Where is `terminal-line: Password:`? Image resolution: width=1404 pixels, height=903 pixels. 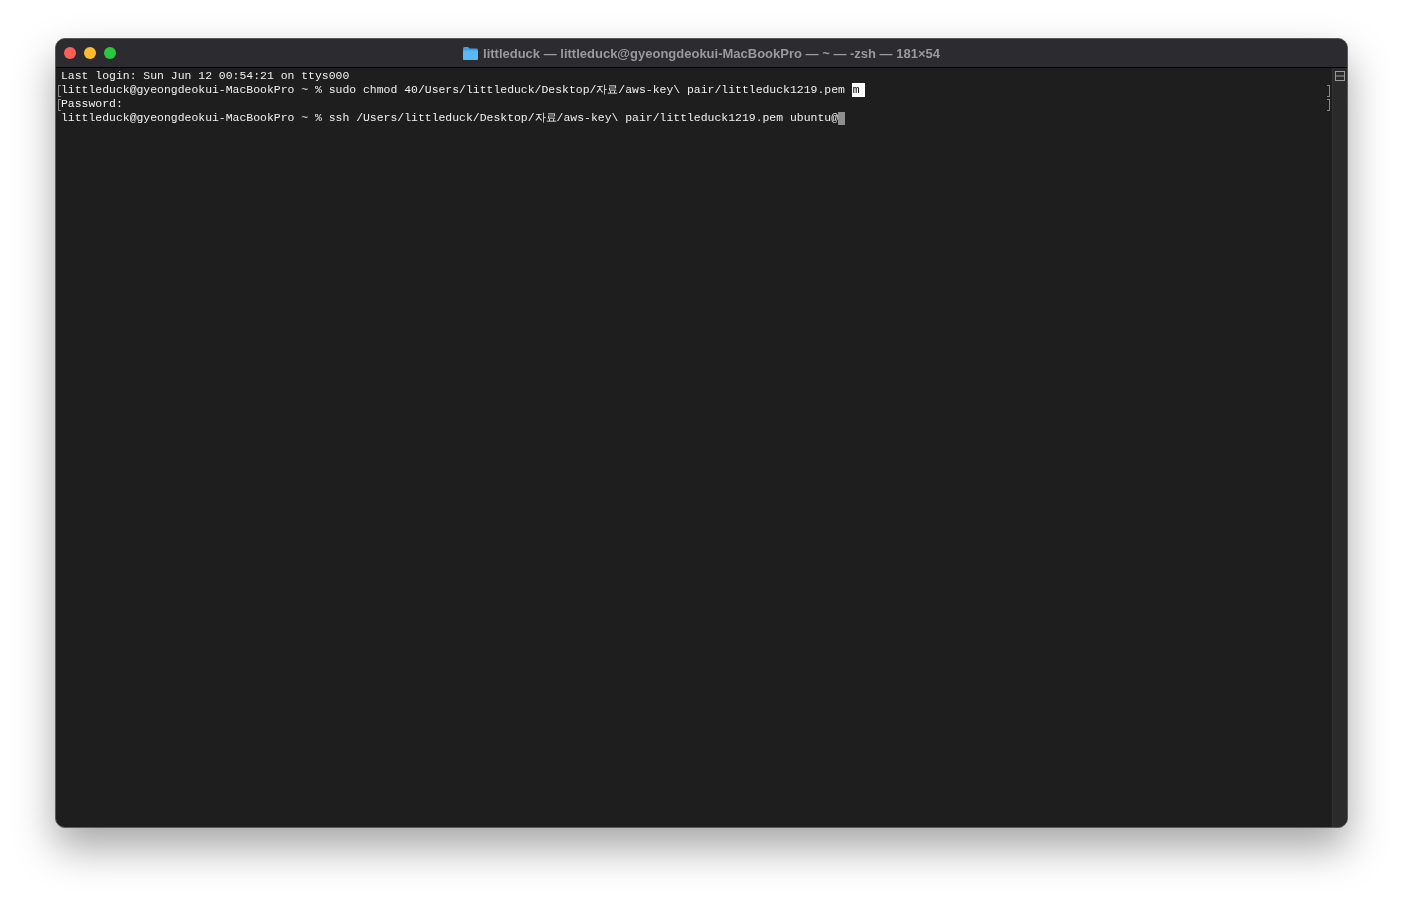
terminal-line: Password: is located at coordinates (92, 104).